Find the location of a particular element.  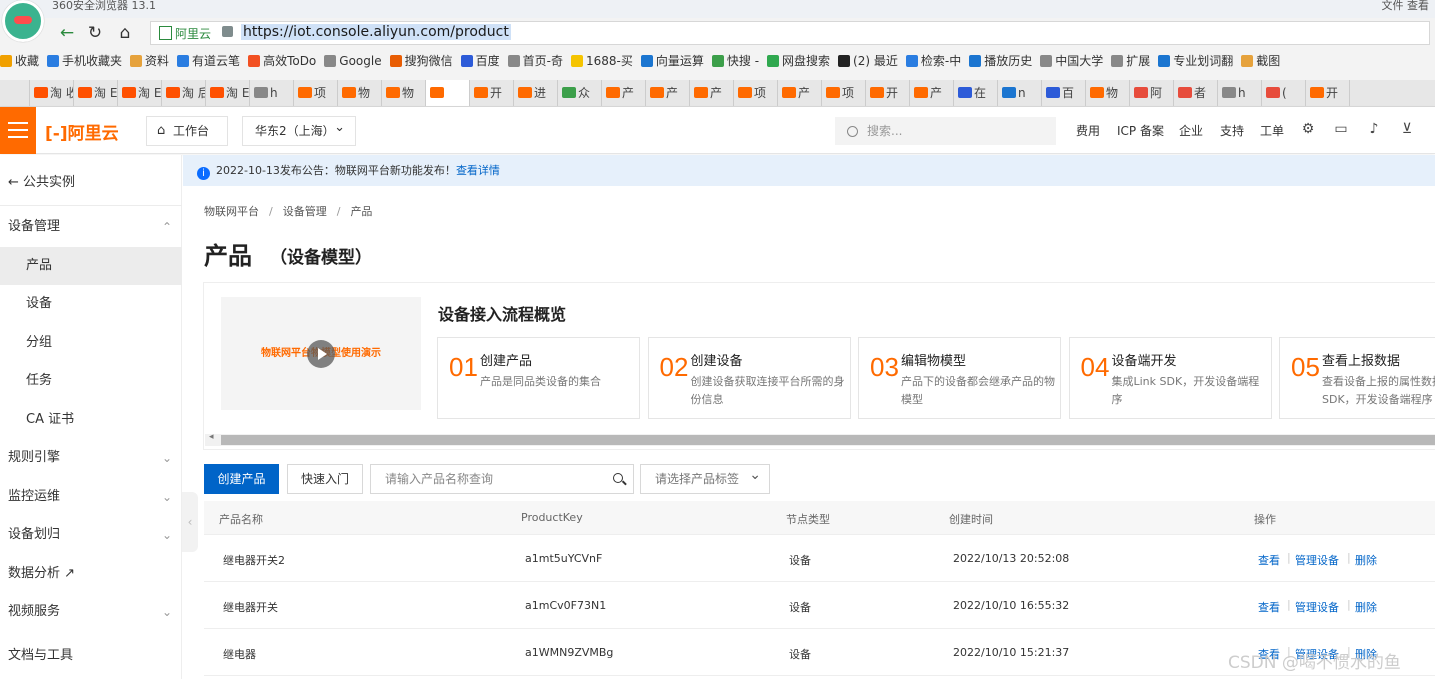

nav-link-billing: 费用 is located at coordinates (1088, 130).